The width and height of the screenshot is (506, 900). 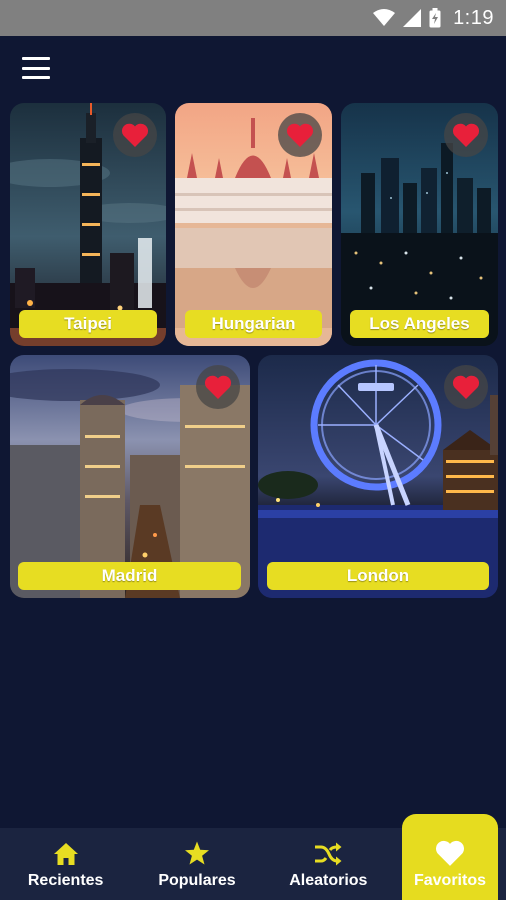 I want to click on favorite-button-los-angeles, so click(x=466, y=135).